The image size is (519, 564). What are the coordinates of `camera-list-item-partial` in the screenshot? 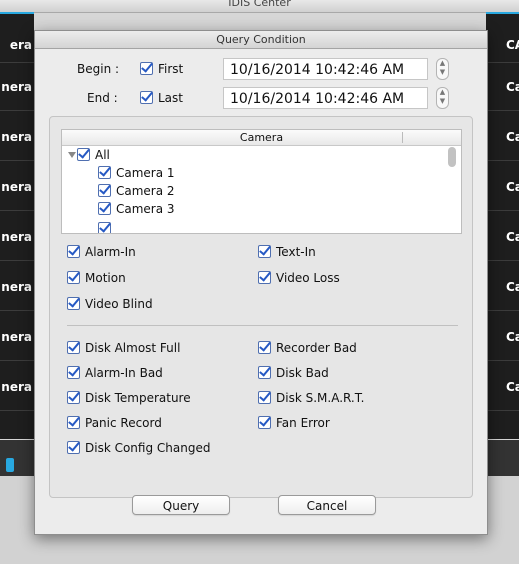 It's located at (107, 227).